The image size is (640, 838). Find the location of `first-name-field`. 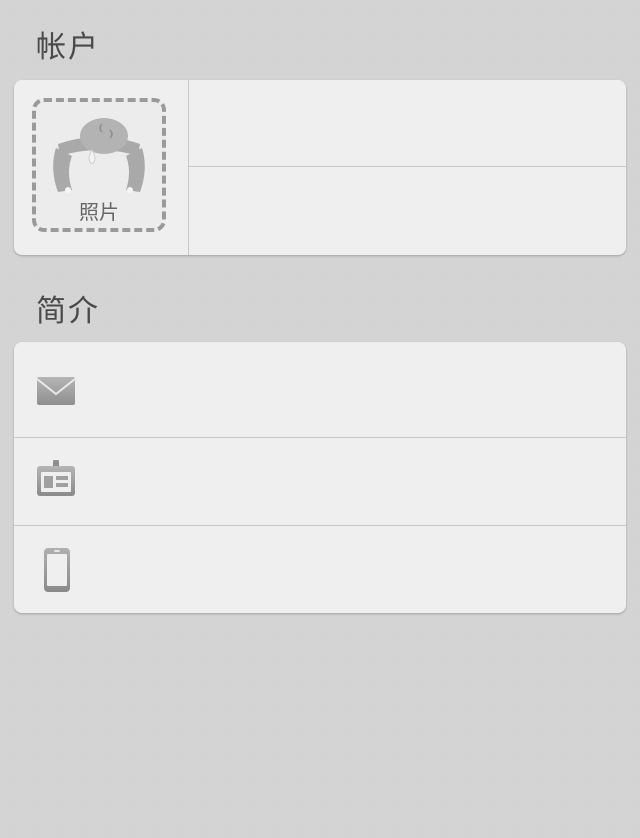

first-name-field is located at coordinates (407, 123).